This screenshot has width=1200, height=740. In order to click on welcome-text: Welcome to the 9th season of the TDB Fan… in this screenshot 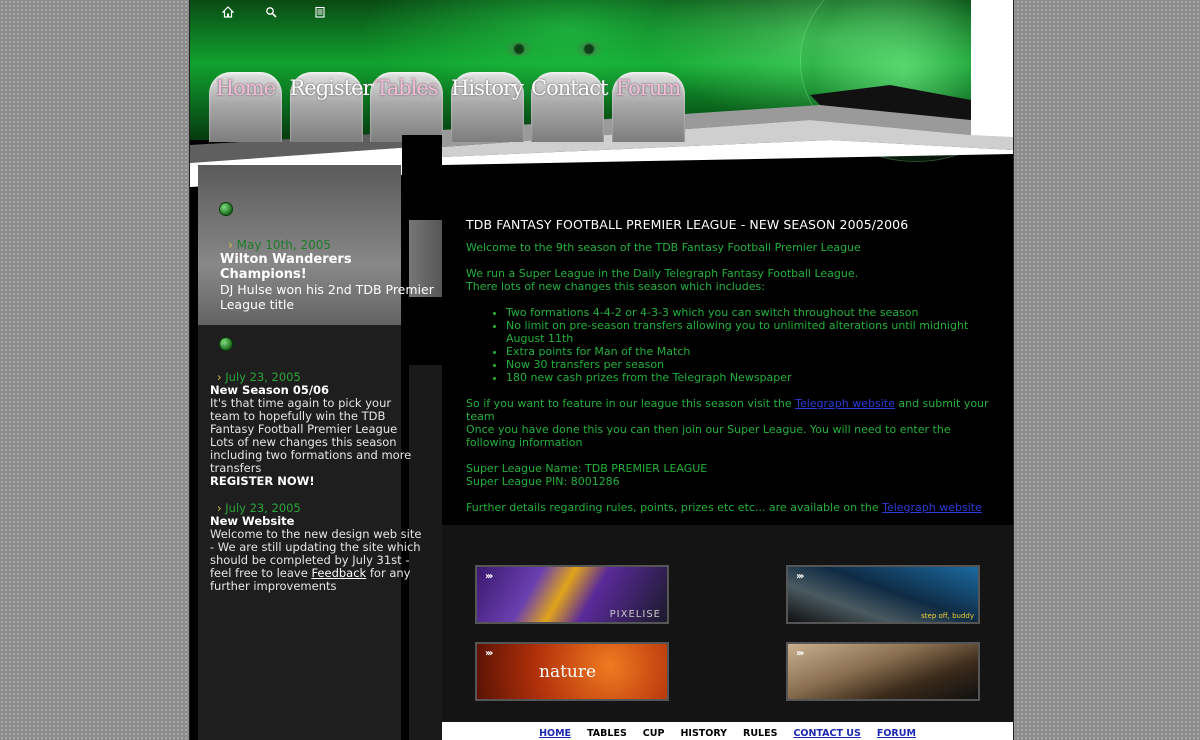, I will do `click(663, 247)`.